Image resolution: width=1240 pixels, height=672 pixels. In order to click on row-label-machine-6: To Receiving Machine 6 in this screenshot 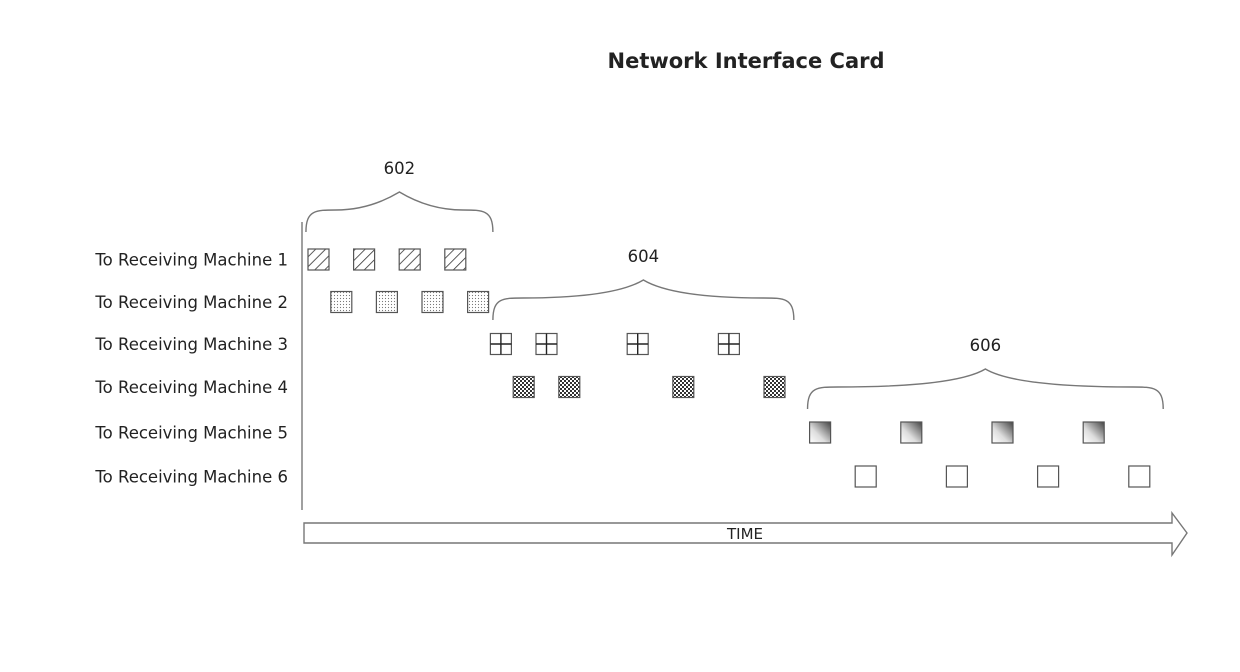, I will do `click(191, 477)`.